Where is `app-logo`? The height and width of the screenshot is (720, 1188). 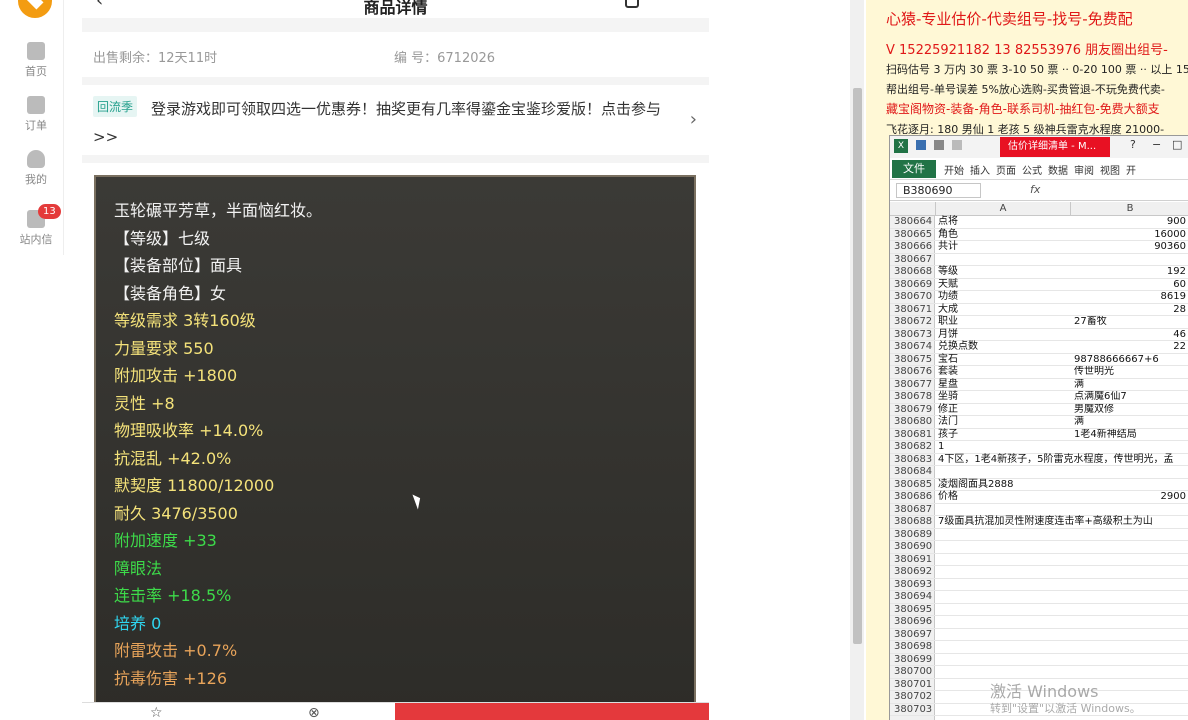
app-logo is located at coordinates (35, 9).